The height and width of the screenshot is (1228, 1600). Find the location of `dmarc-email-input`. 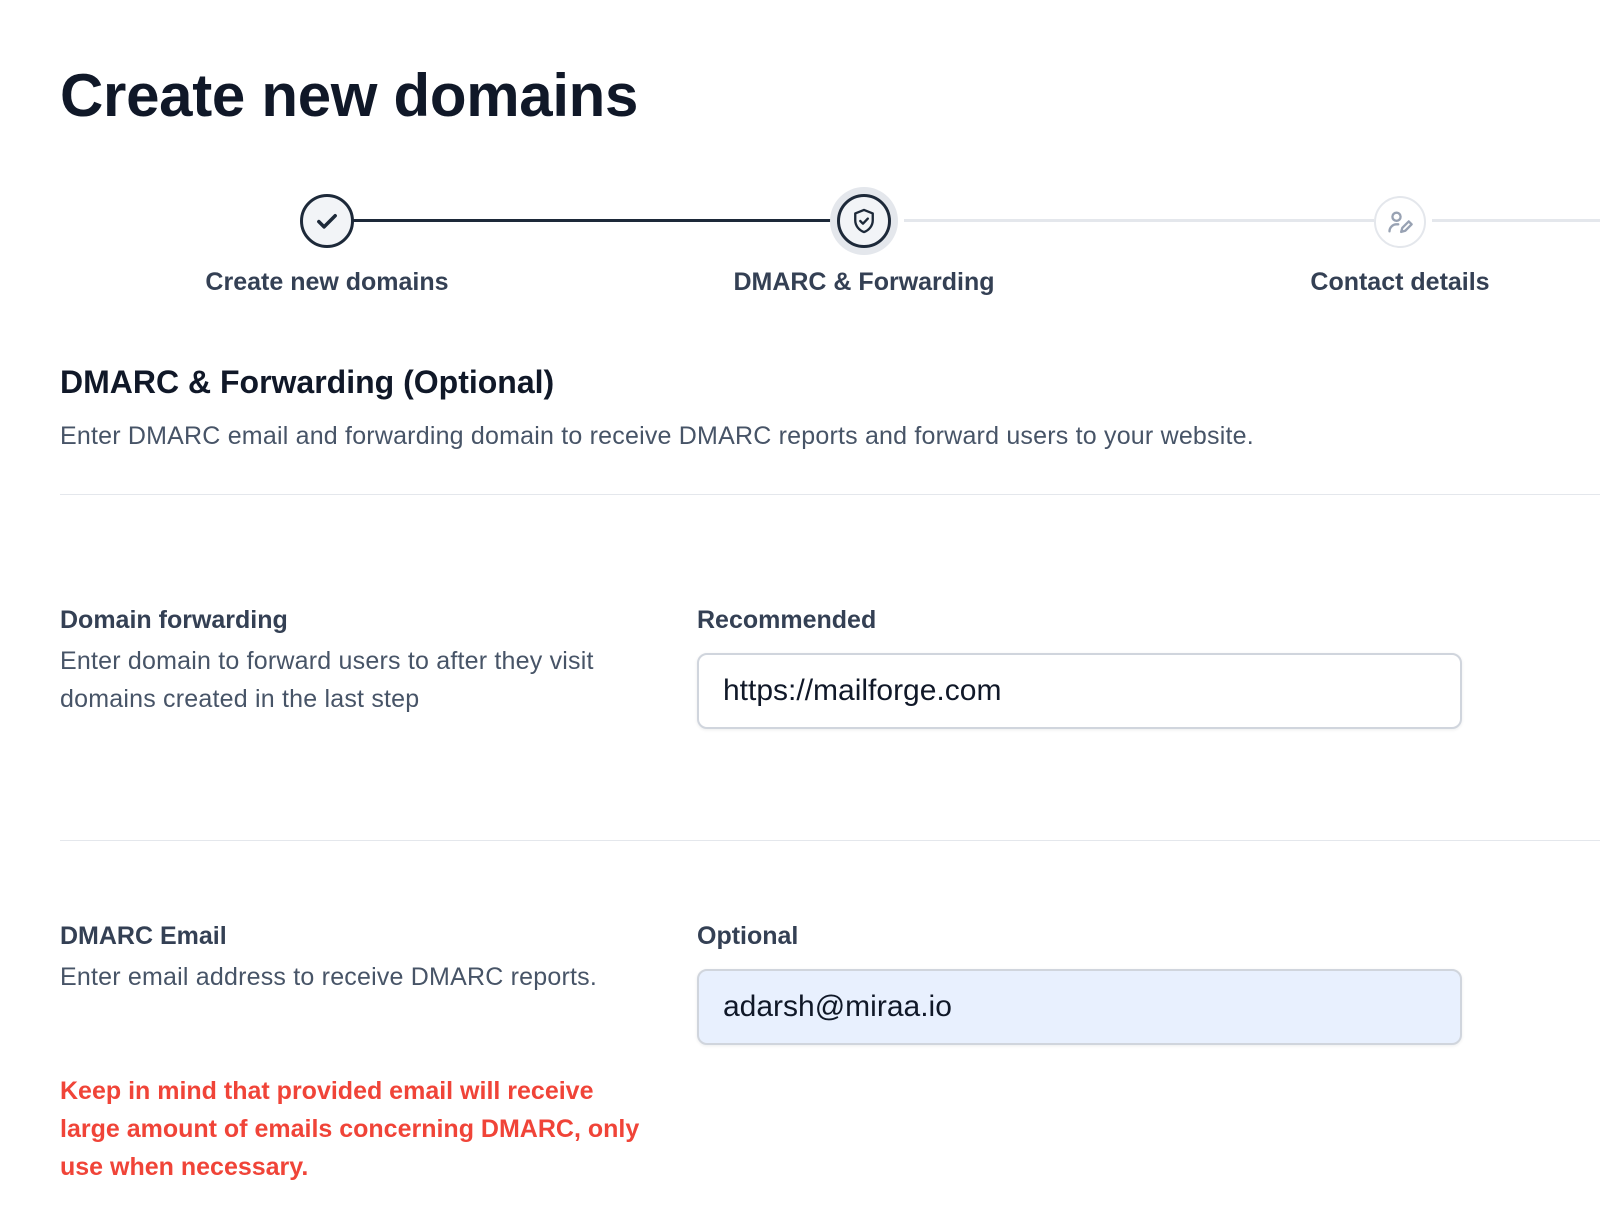

dmarc-email-input is located at coordinates (1079, 1007).